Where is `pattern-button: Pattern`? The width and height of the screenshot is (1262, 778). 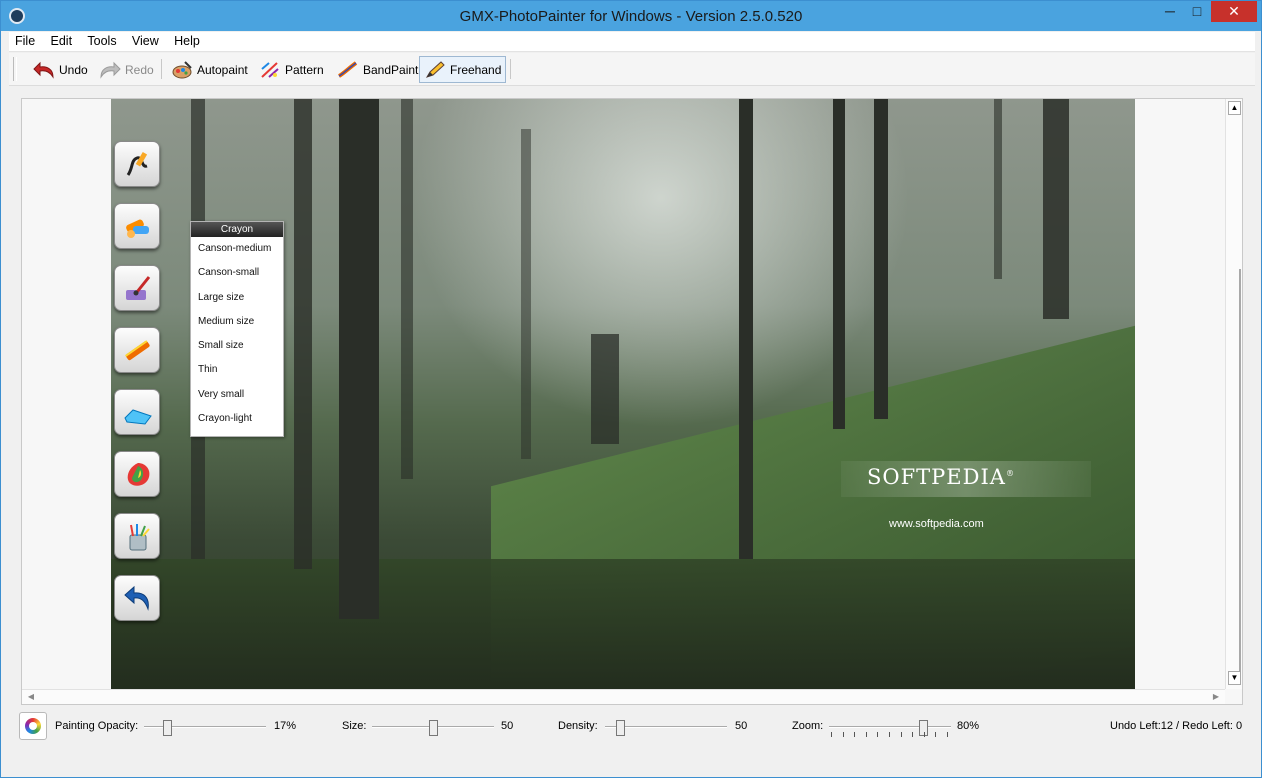
pattern-button: Pattern is located at coordinates (291, 69).